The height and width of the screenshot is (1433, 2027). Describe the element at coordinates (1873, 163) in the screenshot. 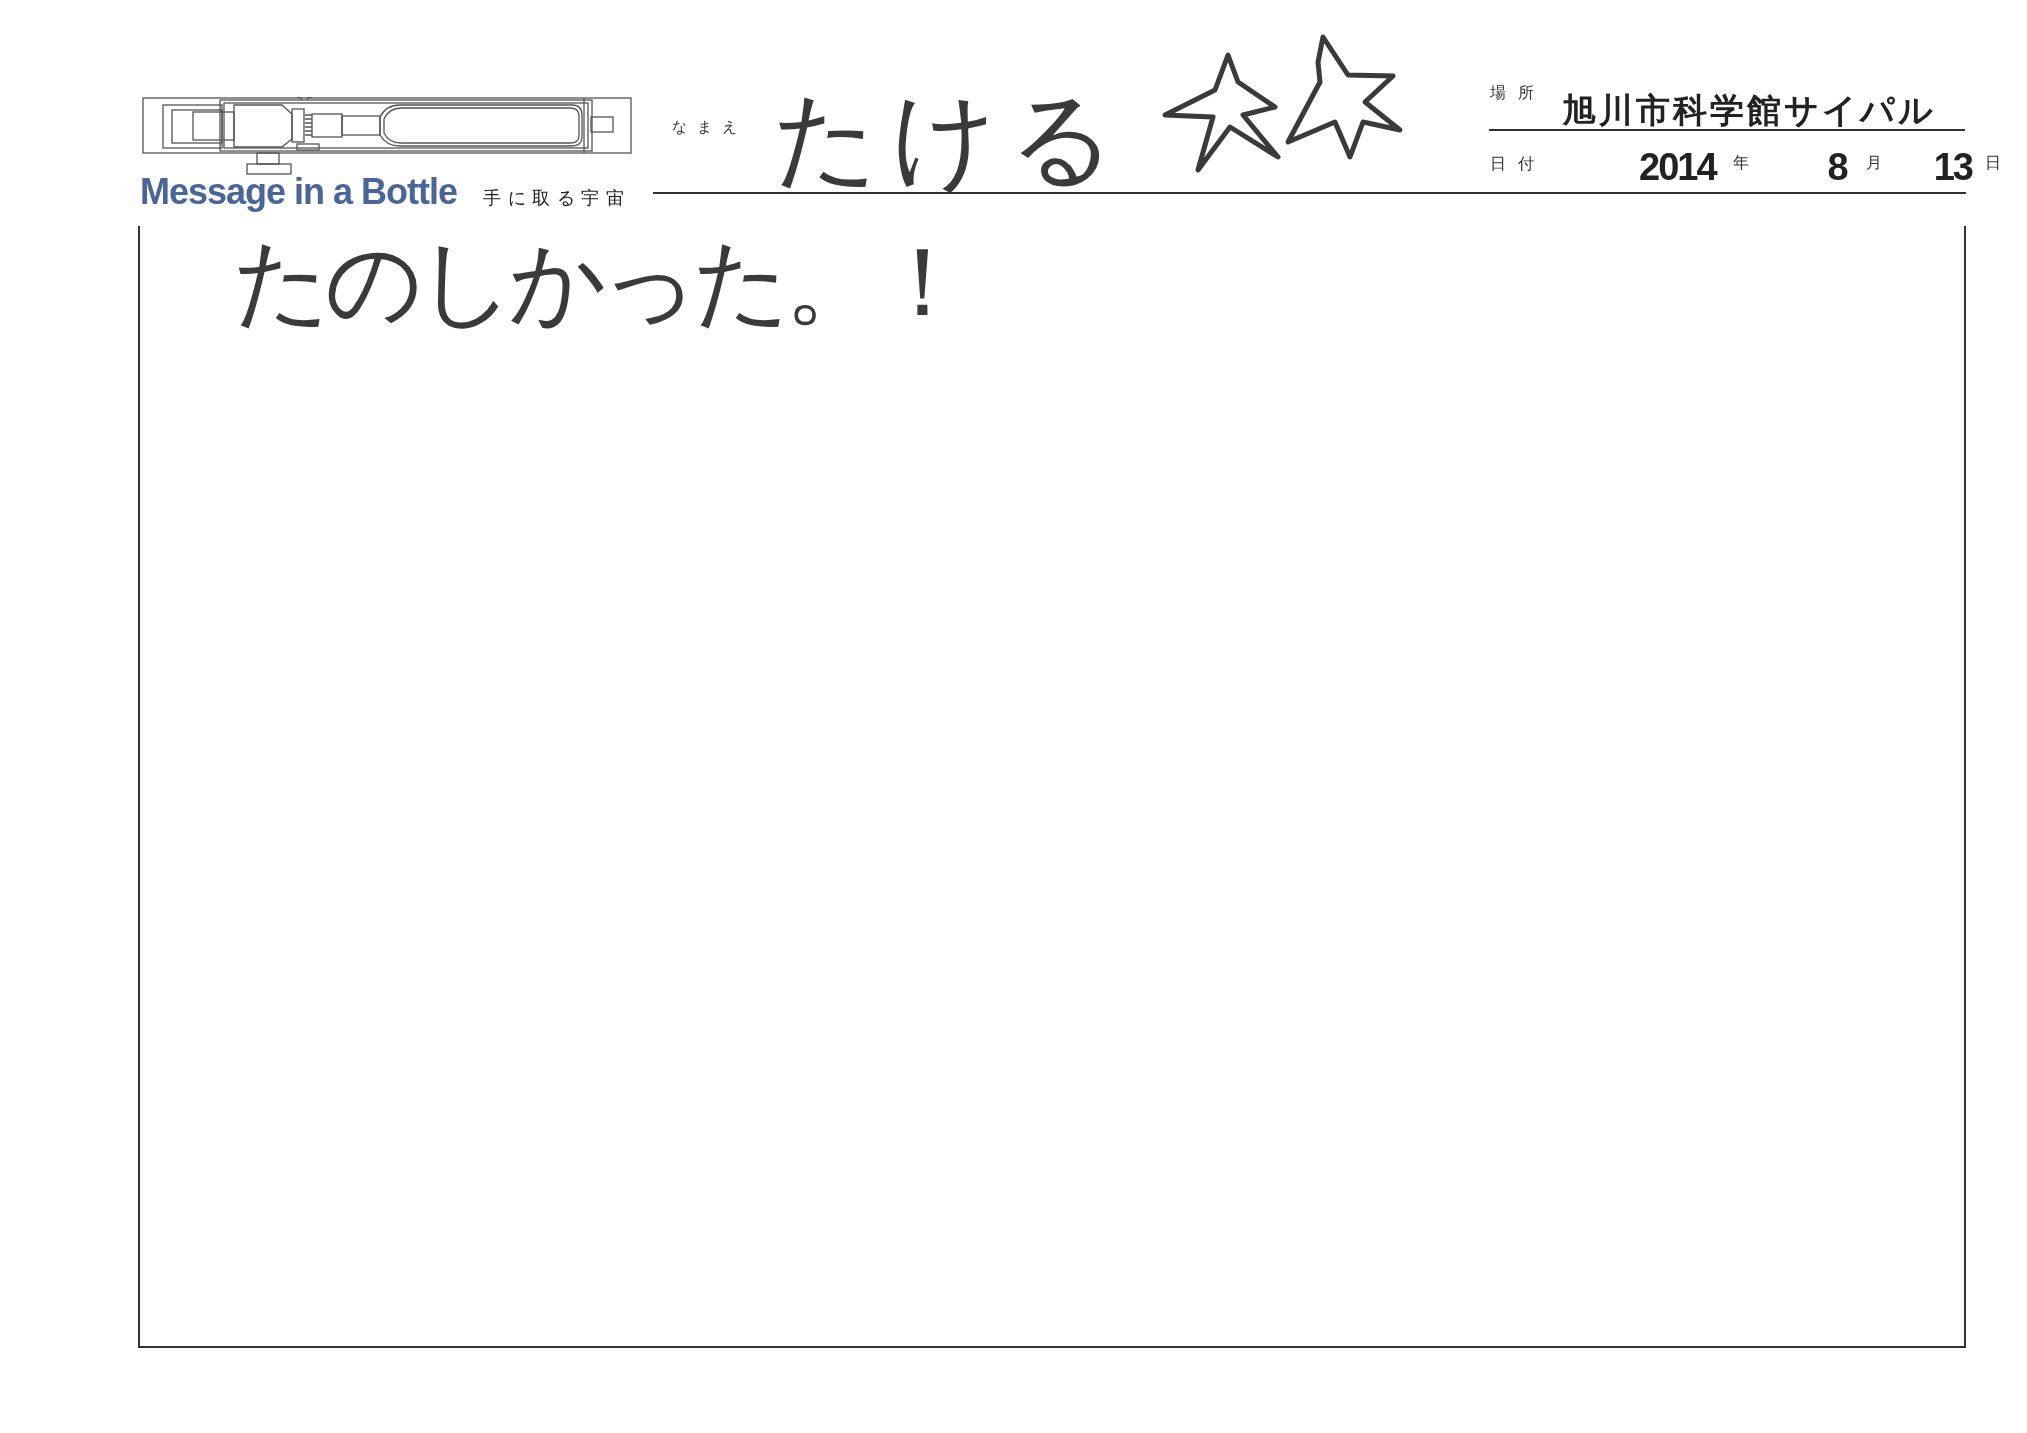

I see `month-unit: 月` at that location.